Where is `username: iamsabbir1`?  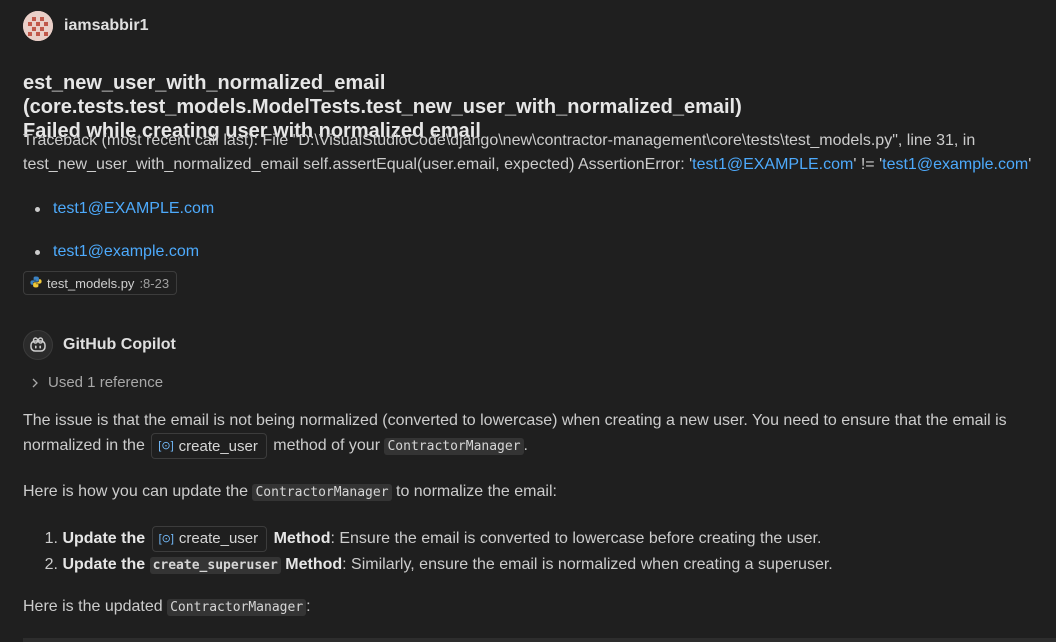
username: iamsabbir1 is located at coordinates (106, 25).